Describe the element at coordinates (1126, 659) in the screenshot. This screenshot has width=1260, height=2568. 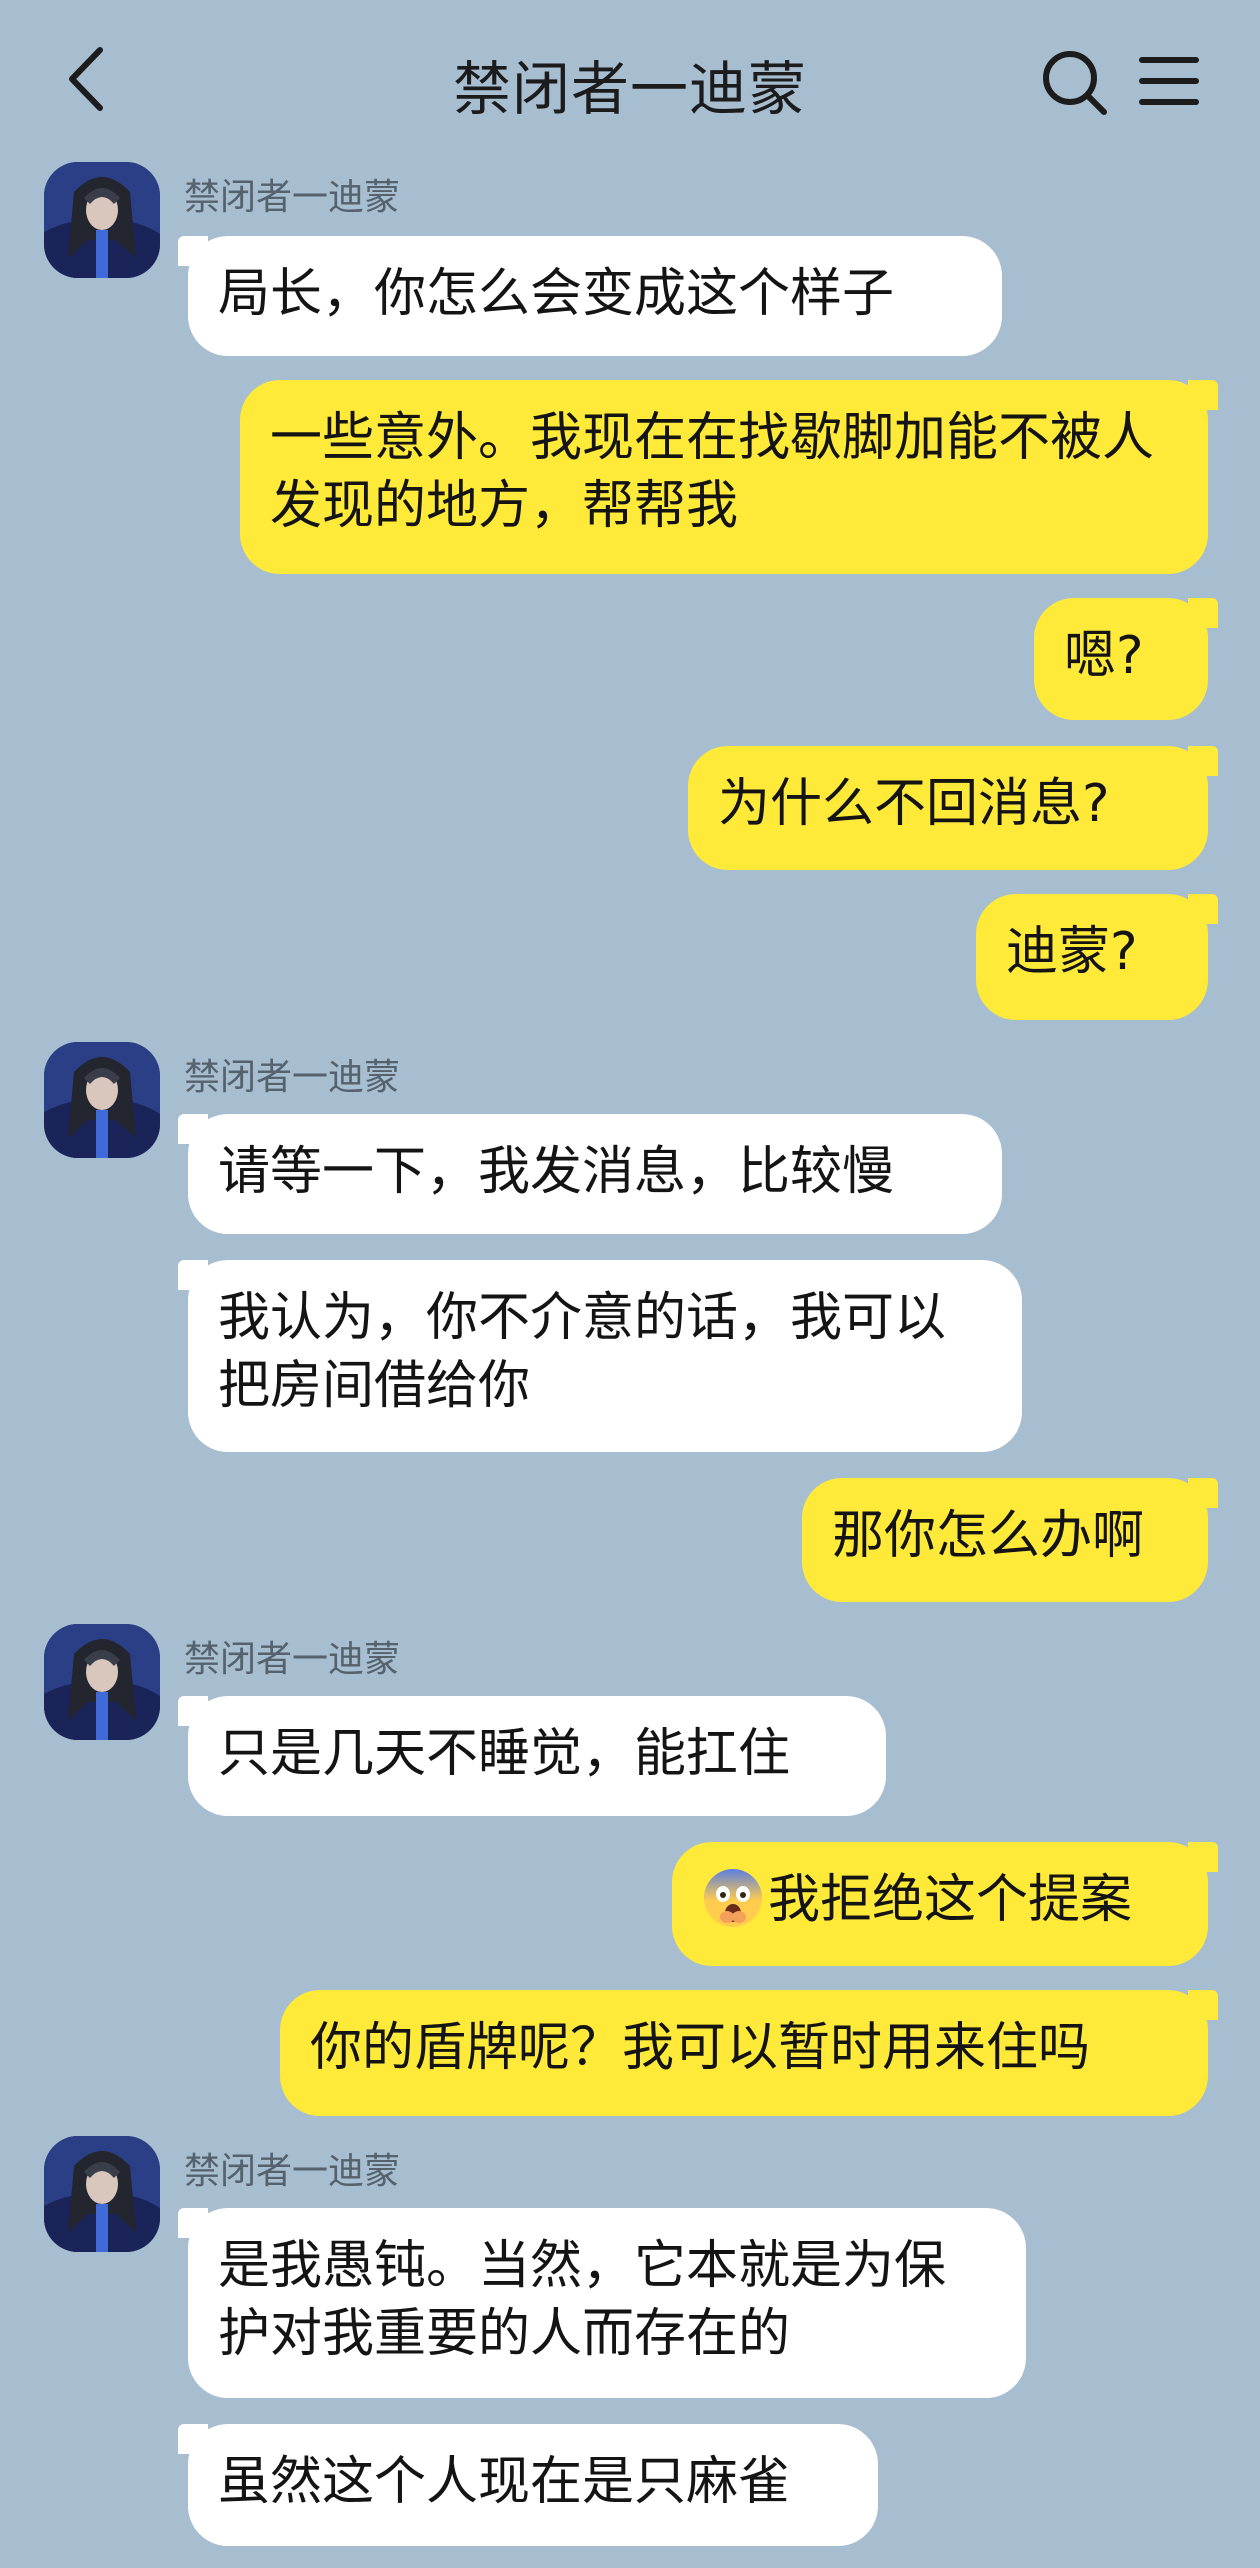
I see `message-bubble-outgoing: 嗯?` at that location.